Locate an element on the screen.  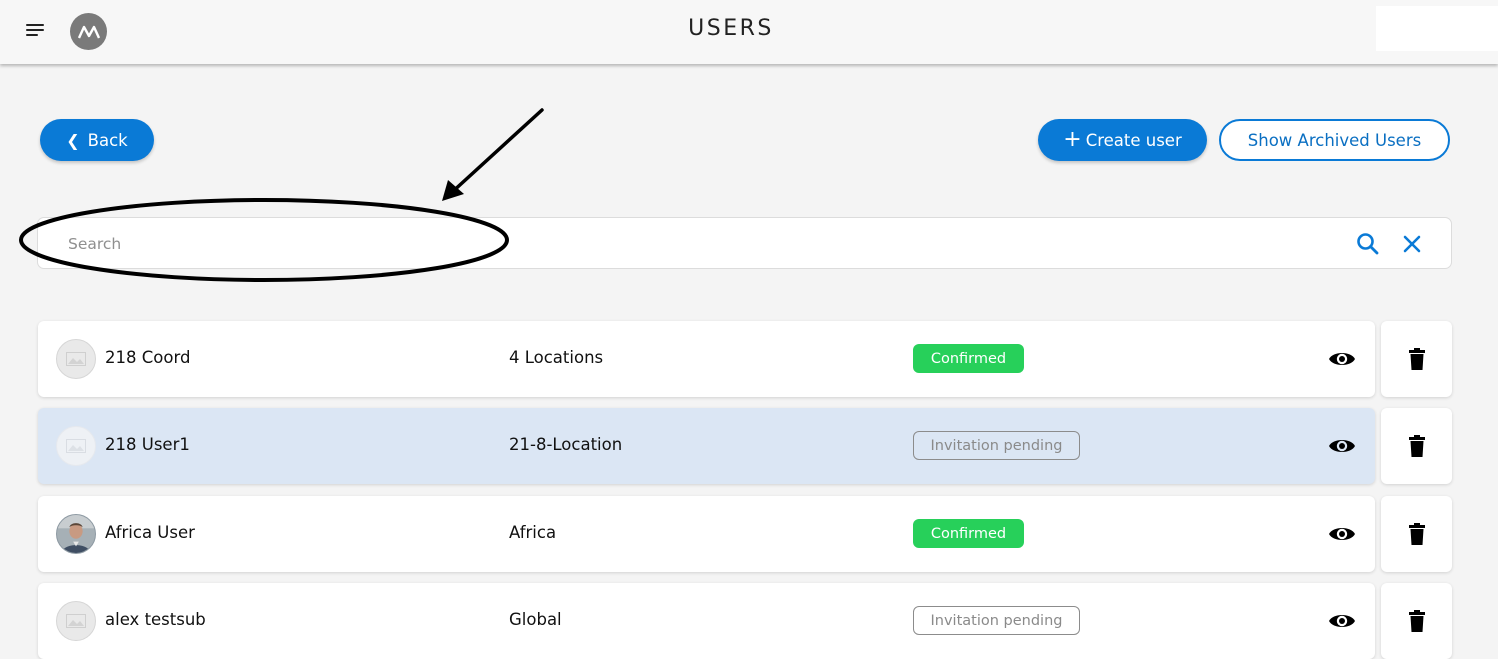
user-location: Global is located at coordinates (535, 619).